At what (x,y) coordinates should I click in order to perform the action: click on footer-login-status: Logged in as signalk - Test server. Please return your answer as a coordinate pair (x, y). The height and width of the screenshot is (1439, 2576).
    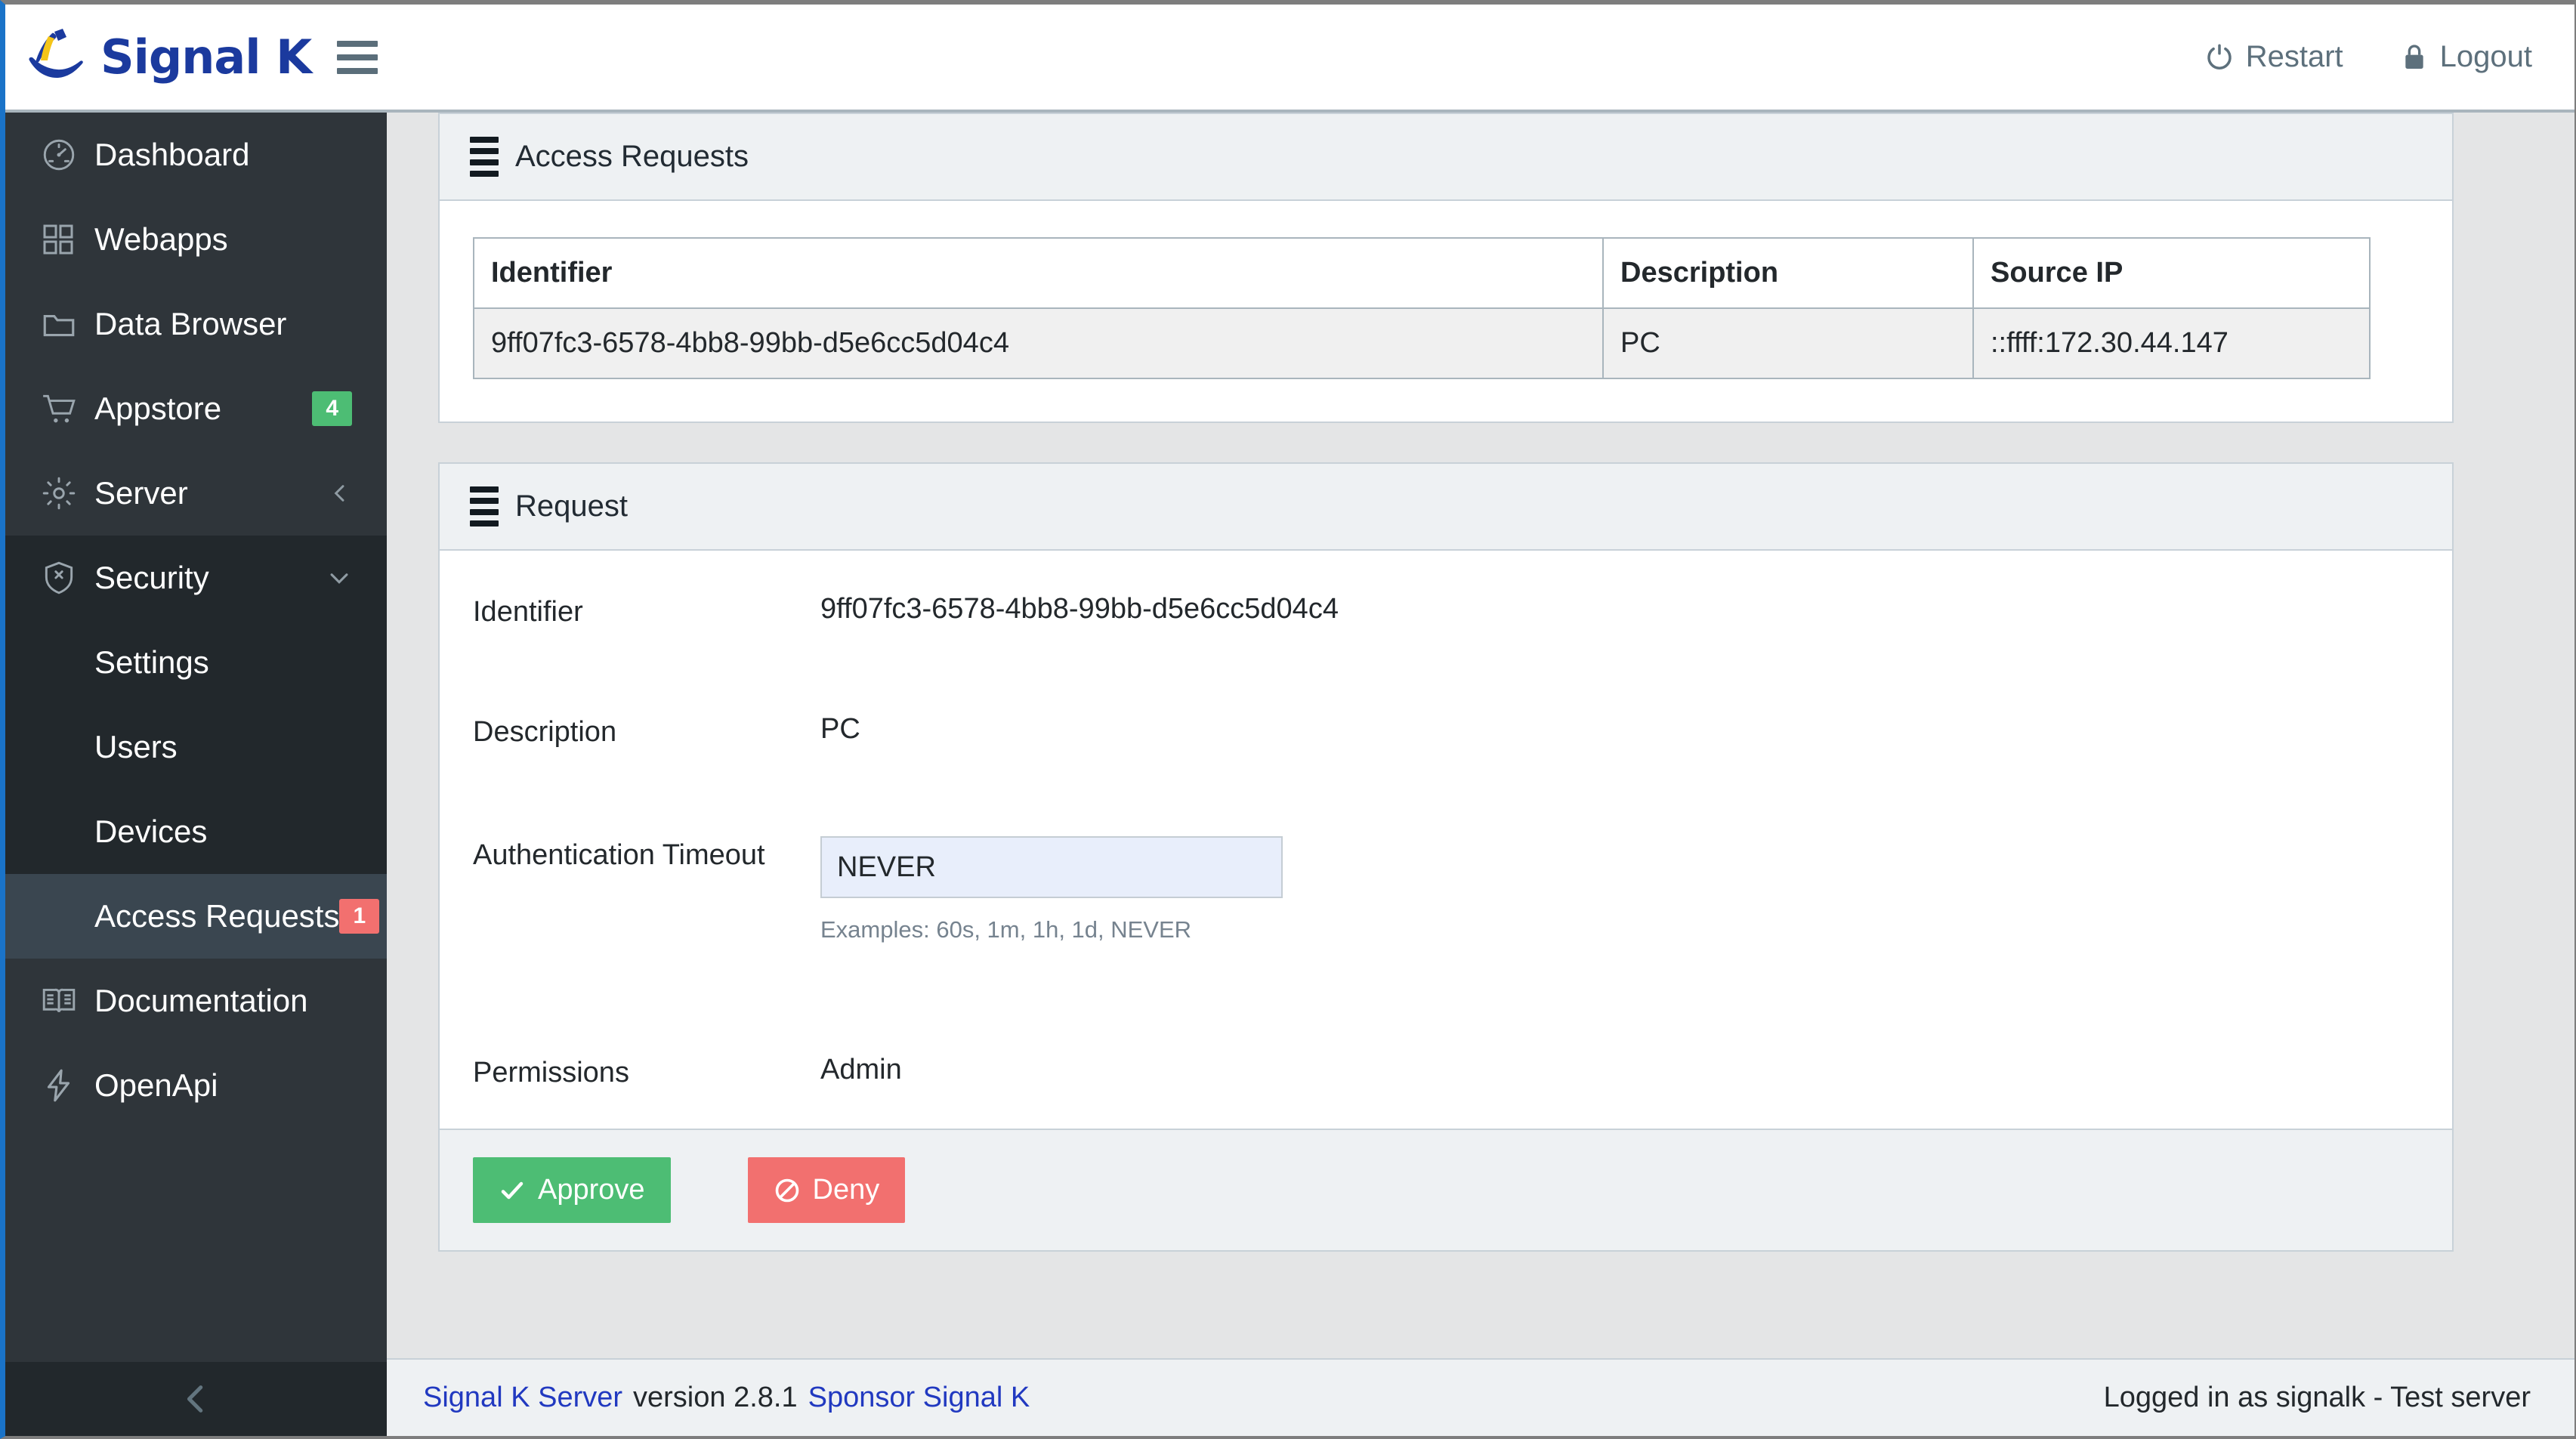
    Looking at the image, I should click on (2317, 1397).